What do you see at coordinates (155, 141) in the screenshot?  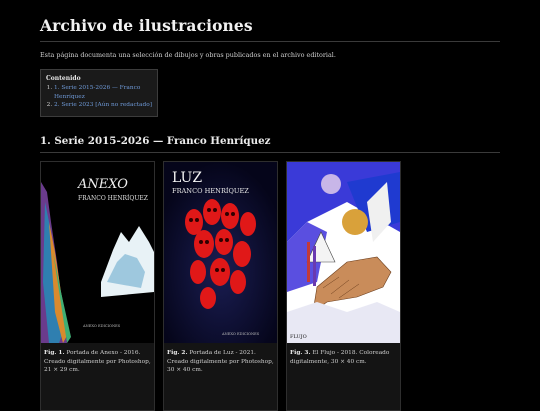 I see `section-heading: 1. Serie 2015-2026 — Franco Henríquez` at bounding box center [155, 141].